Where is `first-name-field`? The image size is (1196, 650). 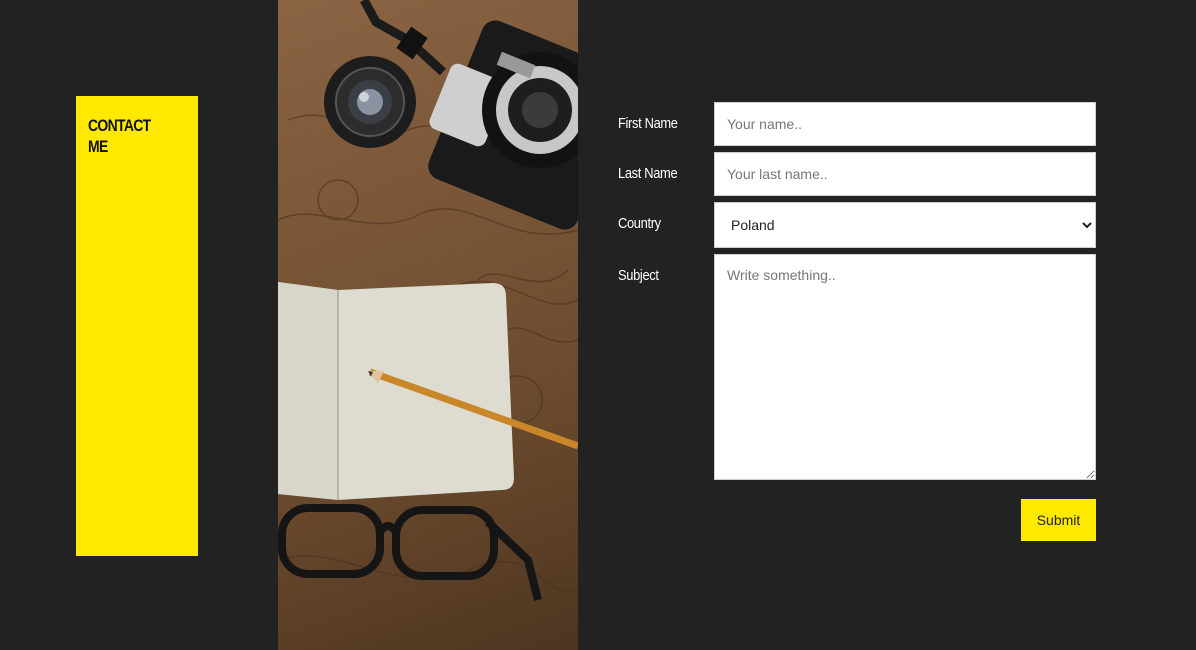
first-name-field is located at coordinates (905, 124).